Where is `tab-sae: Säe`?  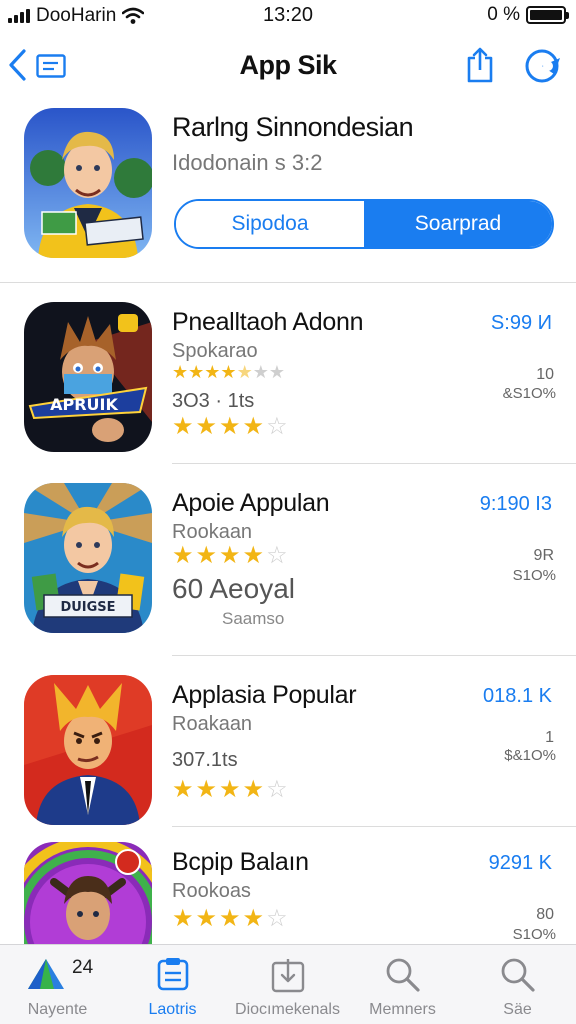
tab-sae: Säe is located at coordinates (517, 984).